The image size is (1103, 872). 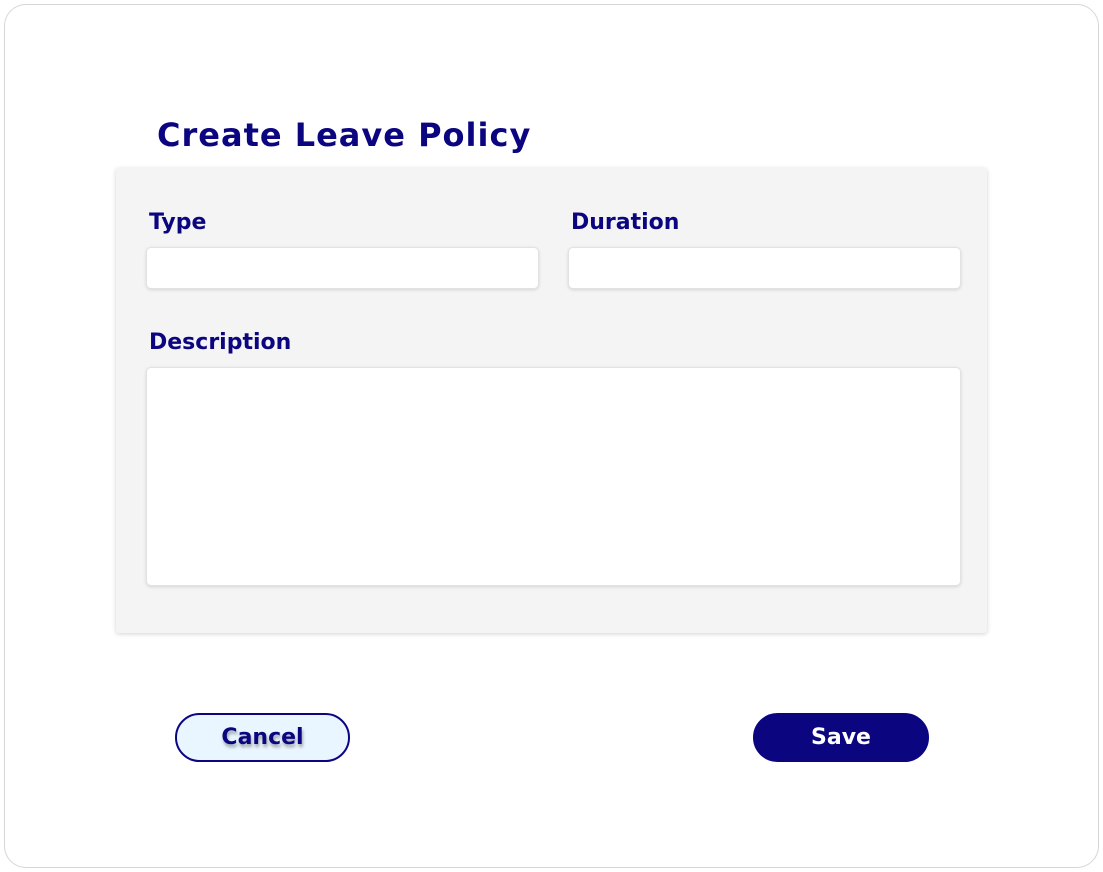 What do you see at coordinates (625, 222) in the screenshot?
I see `duration-label: Duration` at bounding box center [625, 222].